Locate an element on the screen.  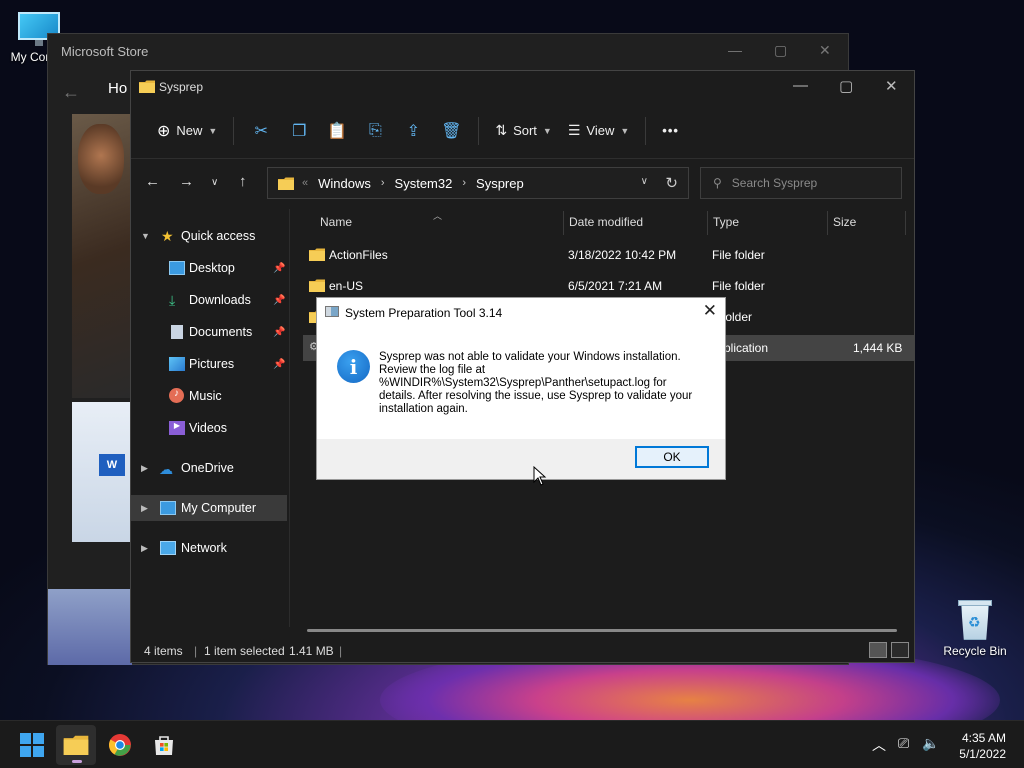
nav-item-videos: ▶ Videos is located at coordinates (209, 428).